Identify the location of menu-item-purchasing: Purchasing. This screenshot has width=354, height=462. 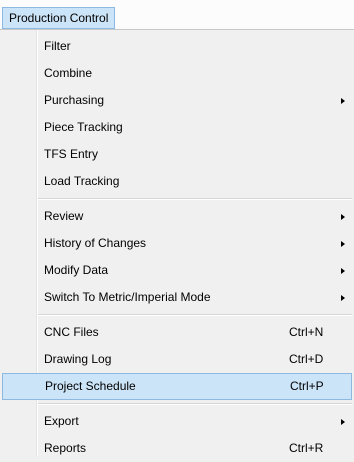
(177, 100).